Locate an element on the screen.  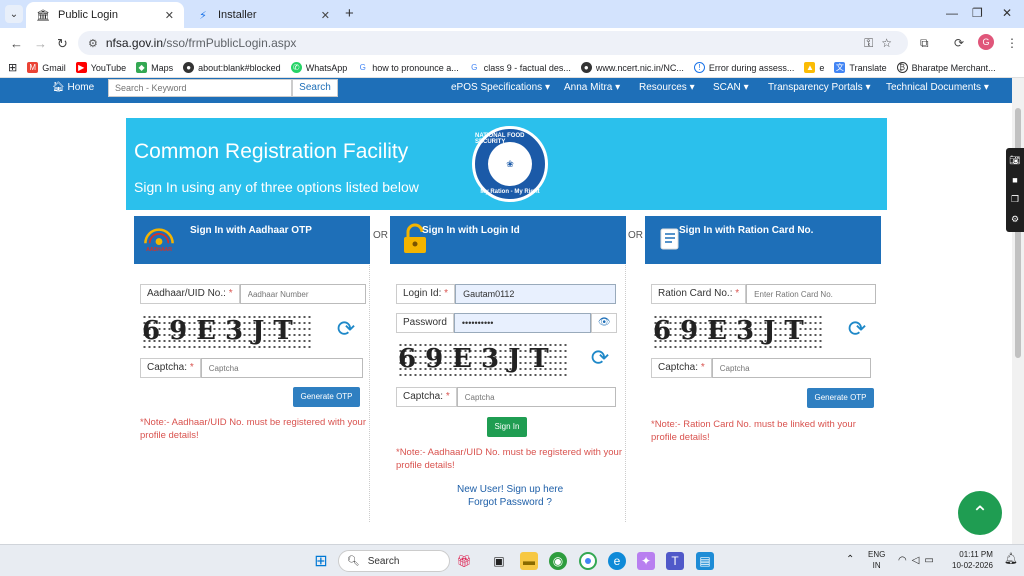
ration-card-input is located at coordinates (811, 294).